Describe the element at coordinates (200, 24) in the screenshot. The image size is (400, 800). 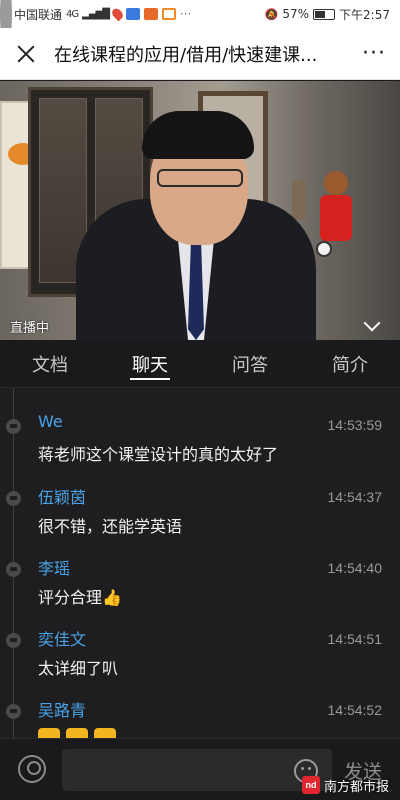
I see `status-bar: 中国联通 4G ▂▄▆█ ··· 🔕 57% 下午2:57` at that location.